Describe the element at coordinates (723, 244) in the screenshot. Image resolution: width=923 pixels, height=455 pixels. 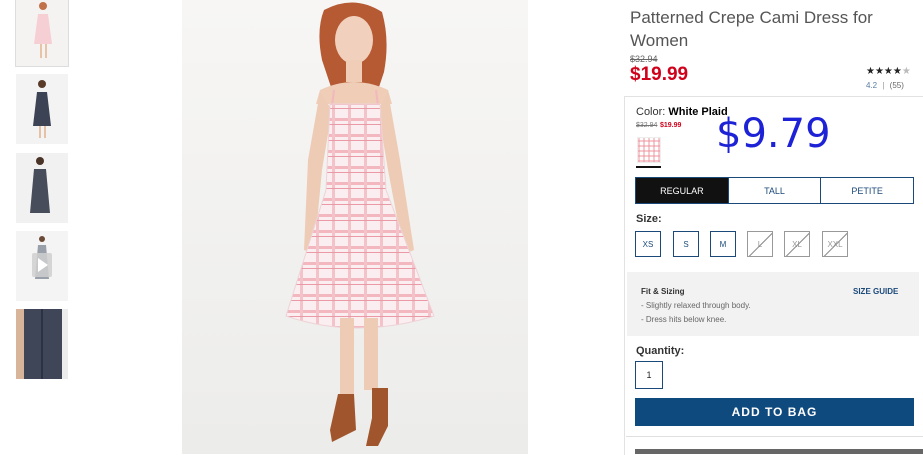
I see `size-m-button: M` at that location.